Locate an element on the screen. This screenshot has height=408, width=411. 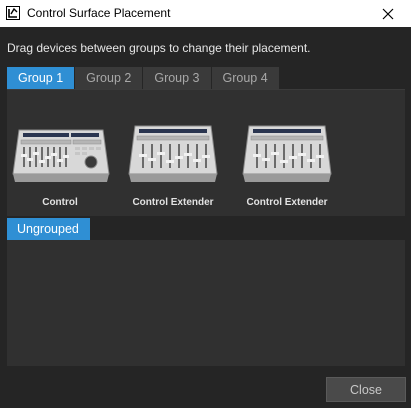
window-close-button is located at coordinates (388, 13).